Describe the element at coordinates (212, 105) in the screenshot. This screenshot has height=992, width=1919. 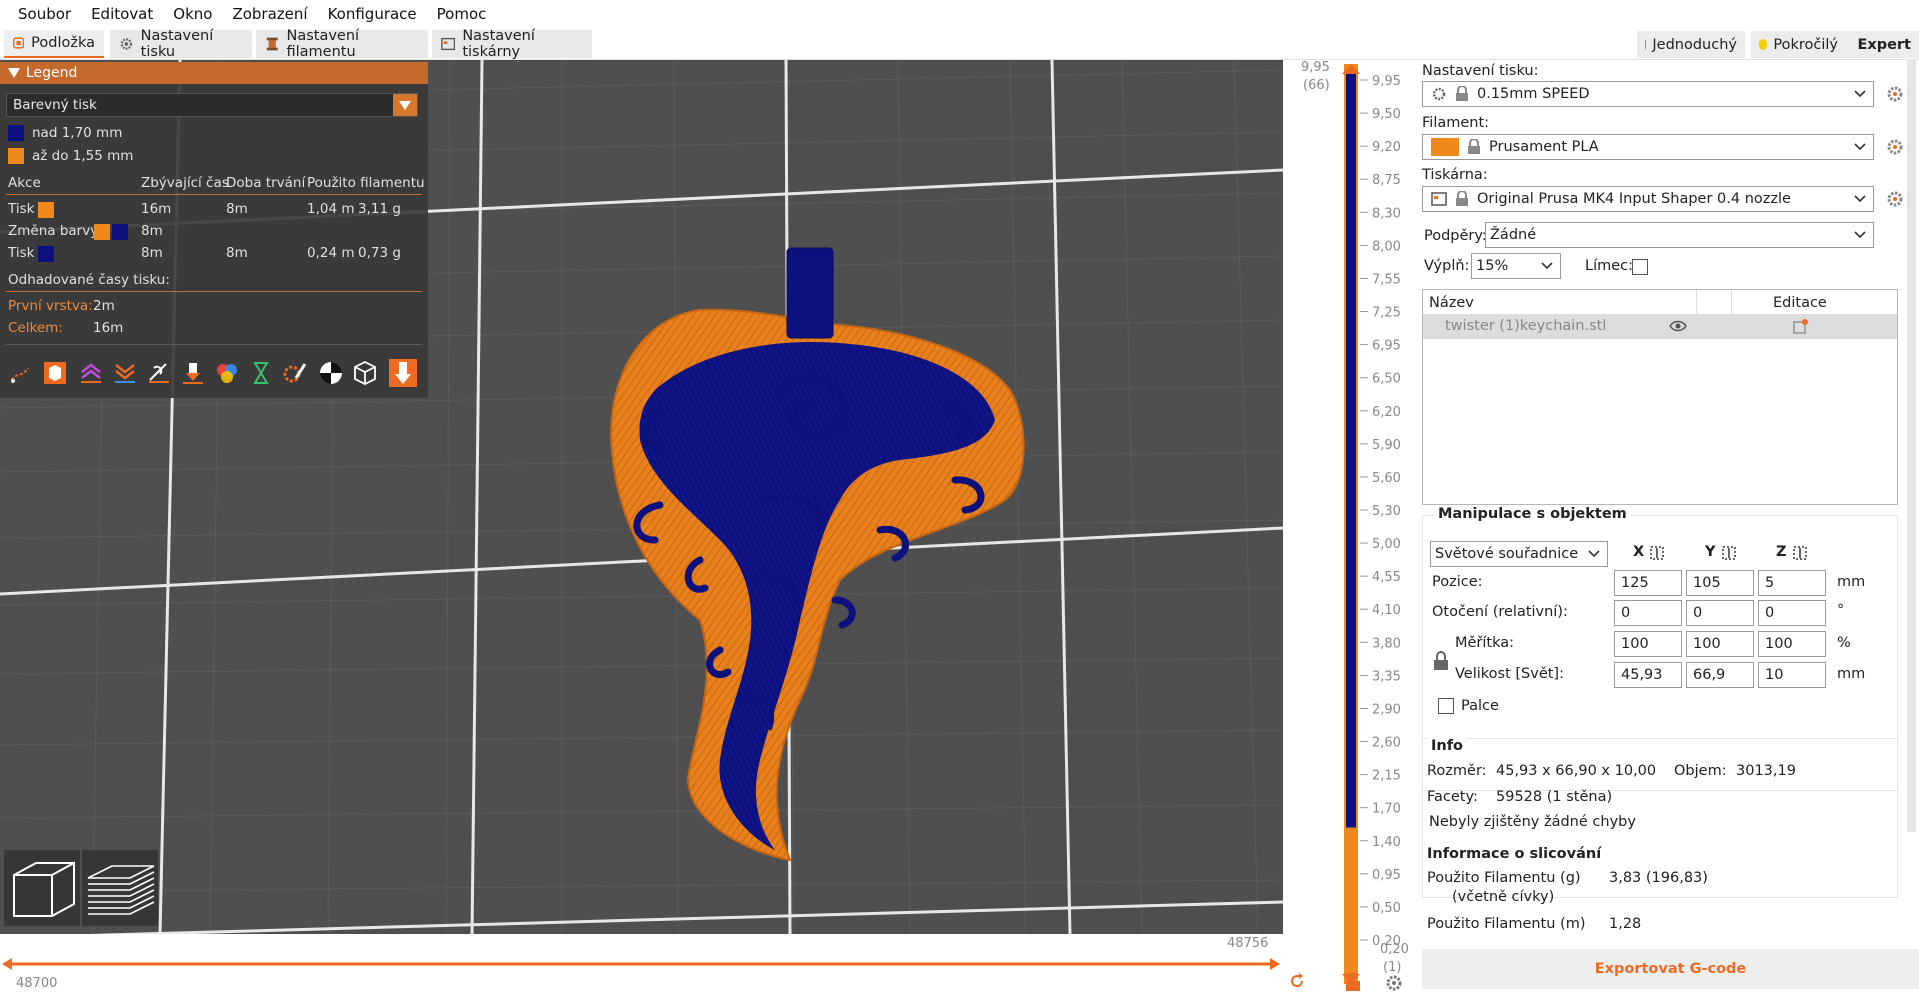
I see `view-type-select: Barevný tisk` at that location.